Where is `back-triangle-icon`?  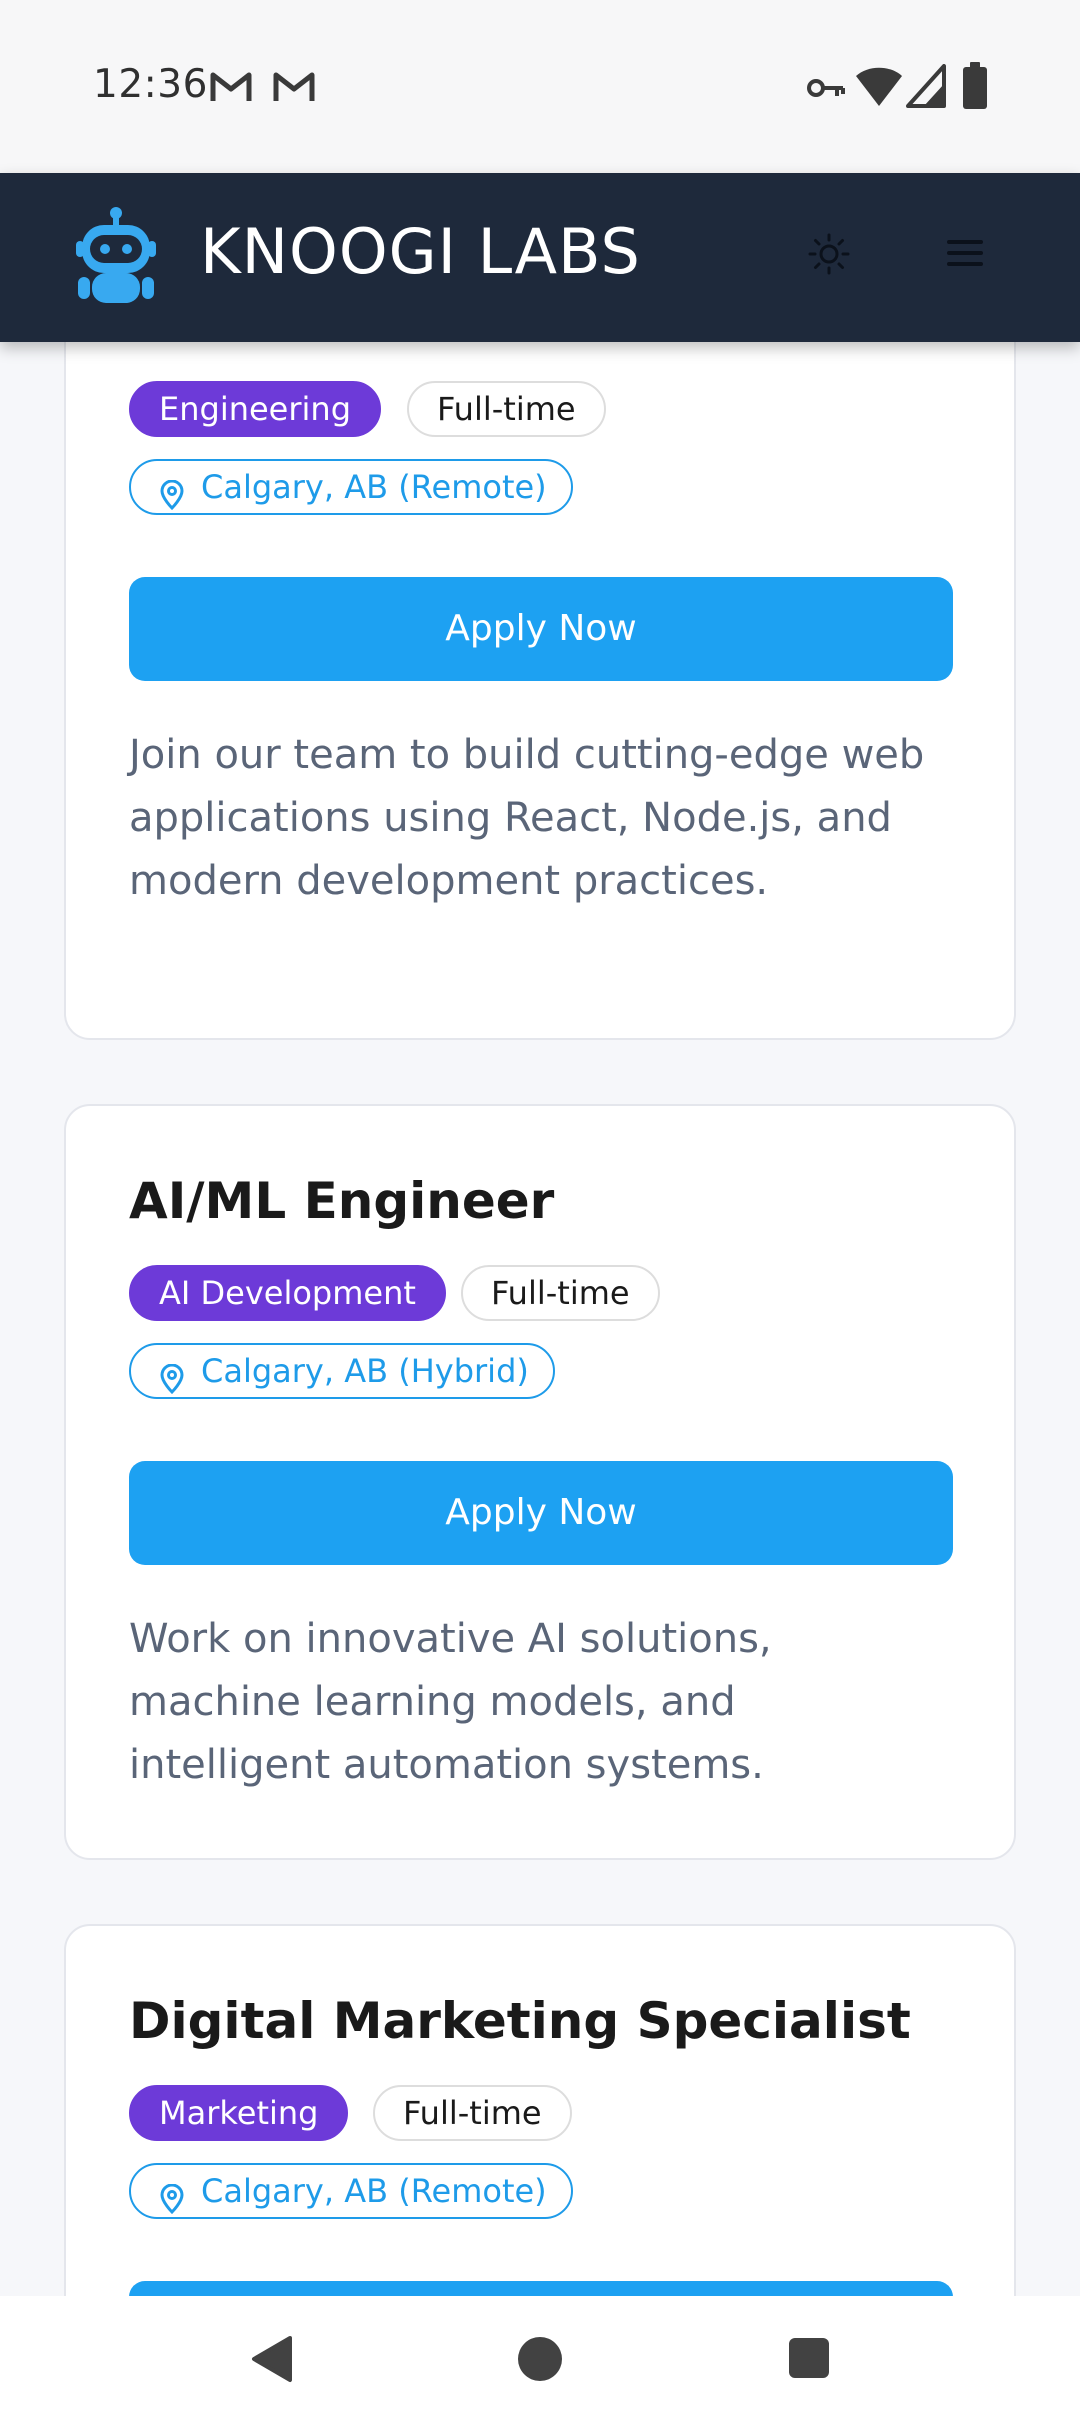
back-triangle-icon is located at coordinates (271, 2361).